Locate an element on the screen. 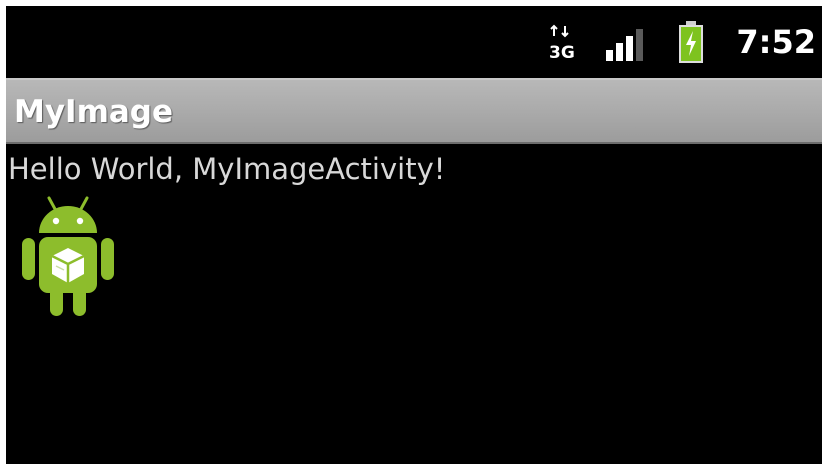  signal-strength-icon is located at coordinates (624, 45).